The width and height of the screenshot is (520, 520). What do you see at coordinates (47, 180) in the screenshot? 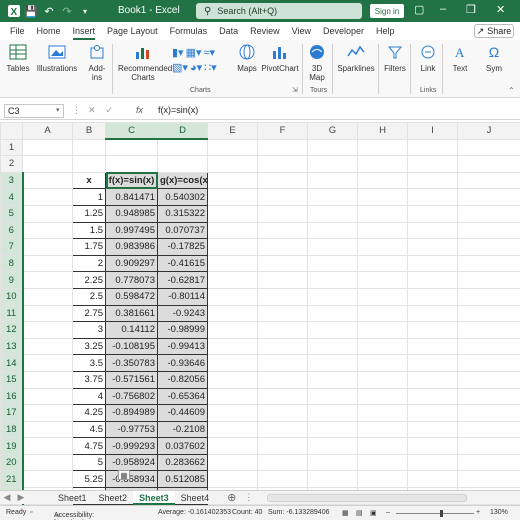
I see `cell-a3` at bounding box center [47, 180].